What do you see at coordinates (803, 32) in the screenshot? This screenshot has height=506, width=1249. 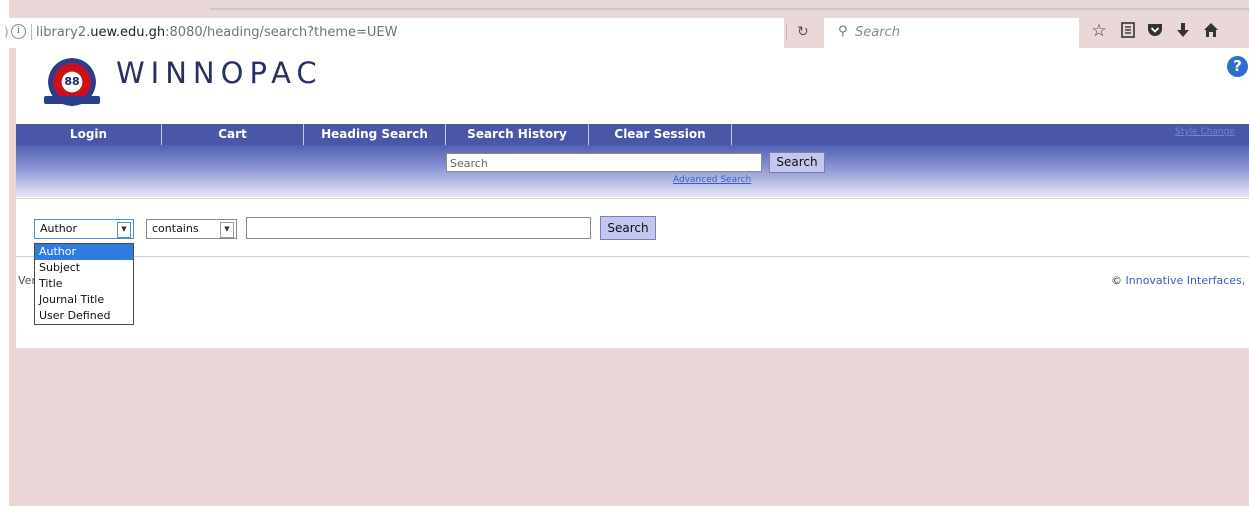 I see `reload-icon: ↻` at bounding box center [803, 32].